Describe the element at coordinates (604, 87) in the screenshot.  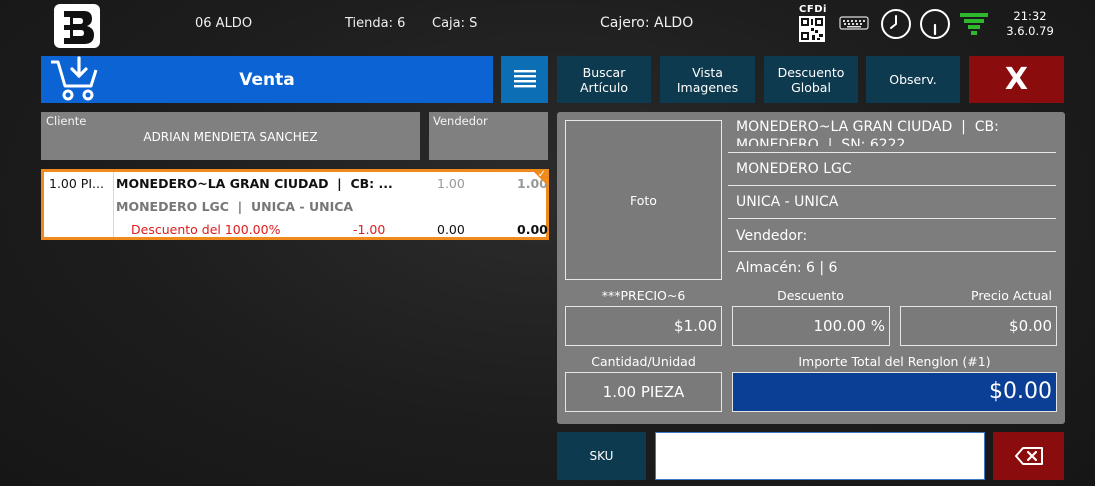
I see `search-article-label-2: Artículo` at that location.